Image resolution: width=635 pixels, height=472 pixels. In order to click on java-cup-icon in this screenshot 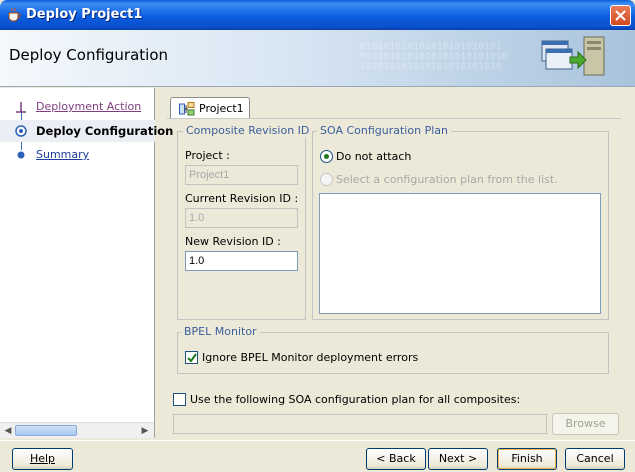, I will do `click(14, 15)`.